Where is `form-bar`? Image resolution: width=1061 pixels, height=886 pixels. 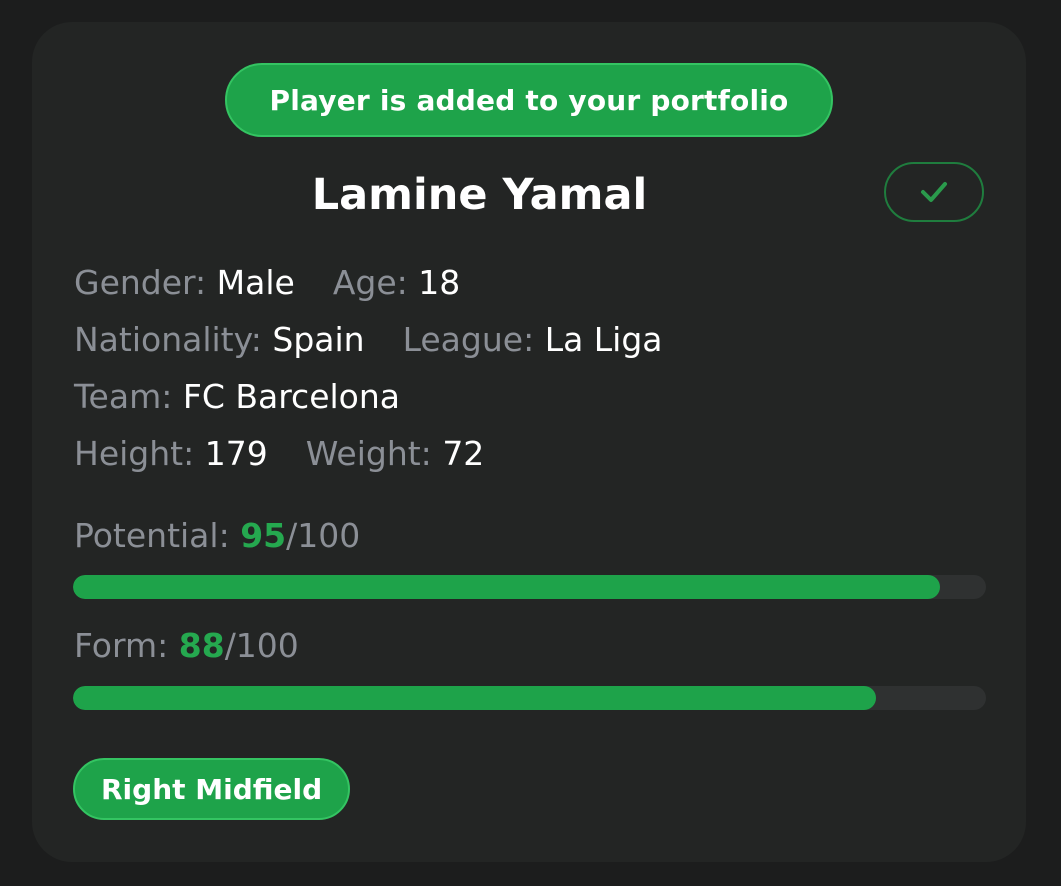 form-bar is located at coordinates (529, 698).